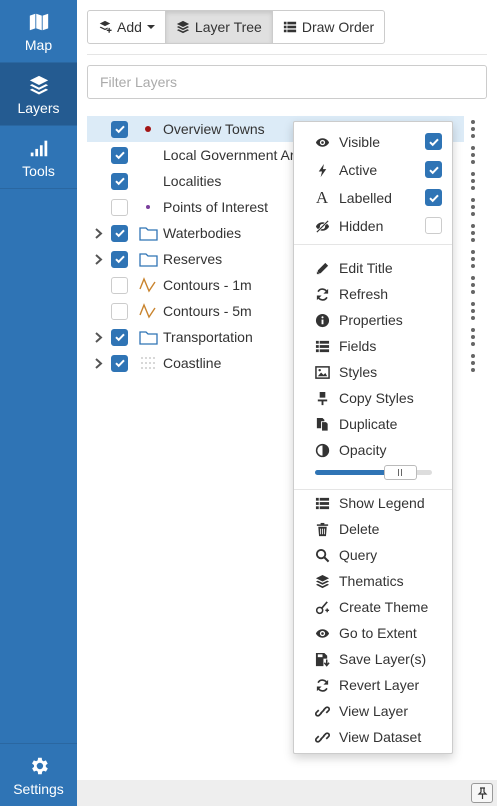 This screenshot has width=497, height=806. What do you see at coordinates (373, 226) in the screenshot?
I see `menu-item-hidden: Hidden` at bounding box center [373, 226].